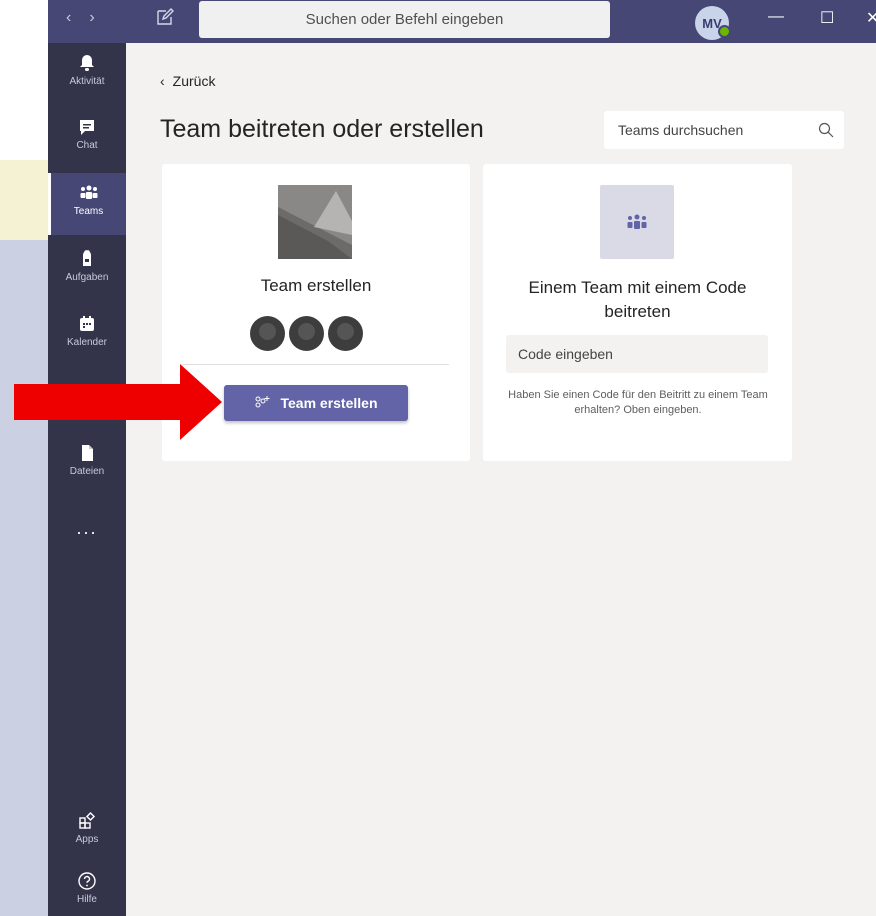  What do you see at coordinates (87, 127) in the screenshot?
I see `chat-icon` at bounding box center [87, 127].